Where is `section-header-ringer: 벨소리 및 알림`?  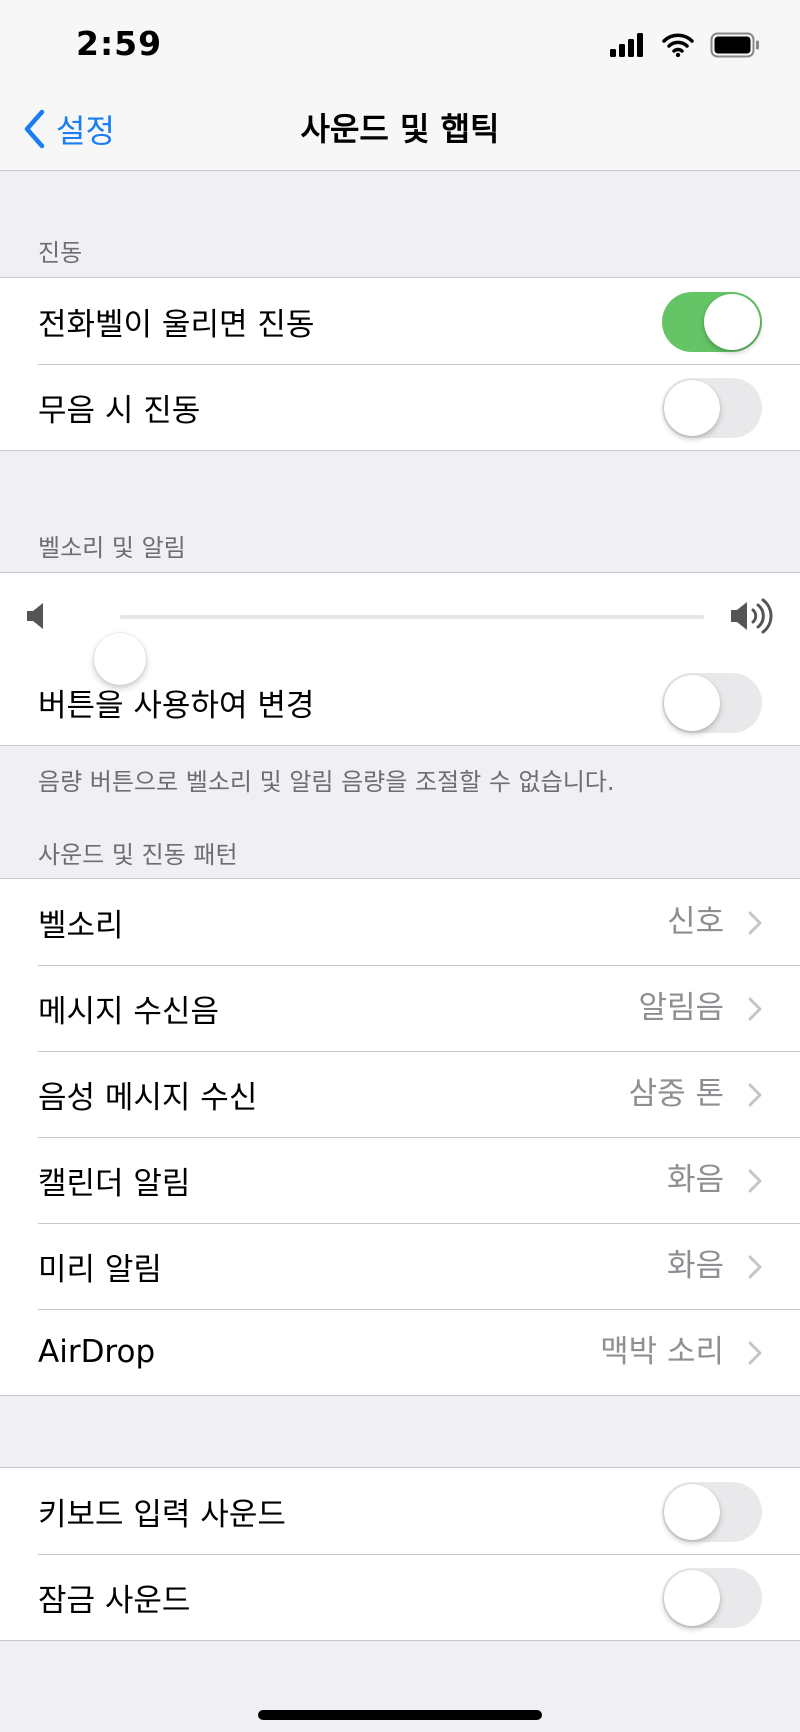 section-header-ringer: 벨소리 및 알림 is located at coordinates (112, 548).